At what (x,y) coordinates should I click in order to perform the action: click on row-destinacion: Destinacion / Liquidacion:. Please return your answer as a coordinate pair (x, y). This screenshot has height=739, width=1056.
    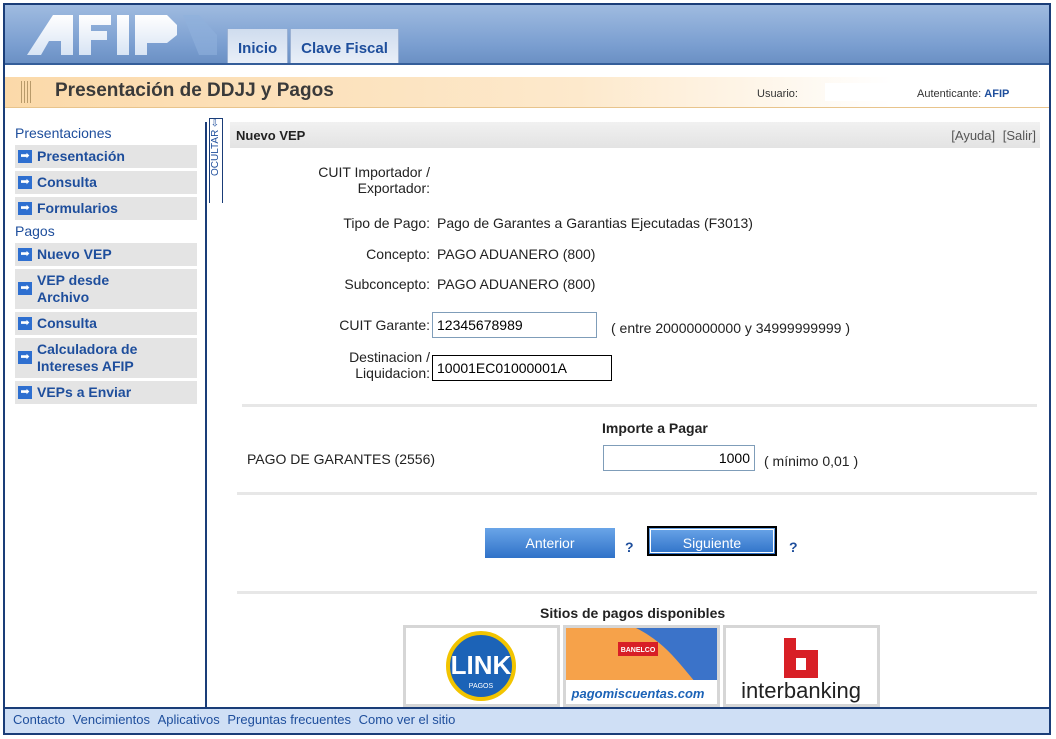
    Looking at the image, I should click on (630, 369).